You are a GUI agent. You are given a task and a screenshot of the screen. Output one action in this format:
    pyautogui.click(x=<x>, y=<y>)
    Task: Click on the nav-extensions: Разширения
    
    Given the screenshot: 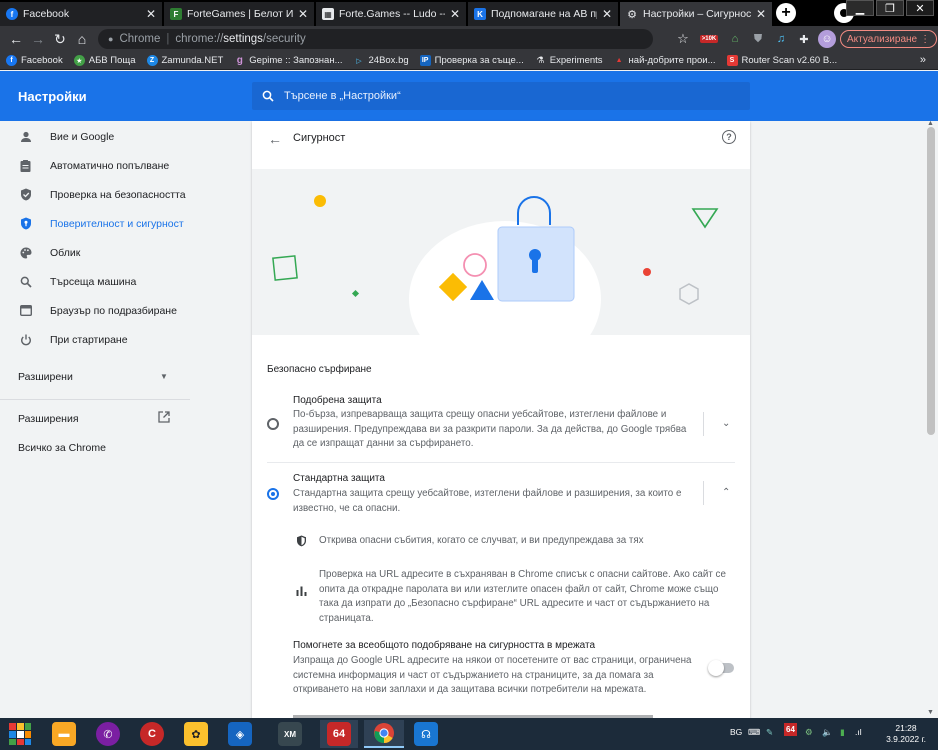 What is the action you would take?
    pyautogui.click(x=48, y=419)
    